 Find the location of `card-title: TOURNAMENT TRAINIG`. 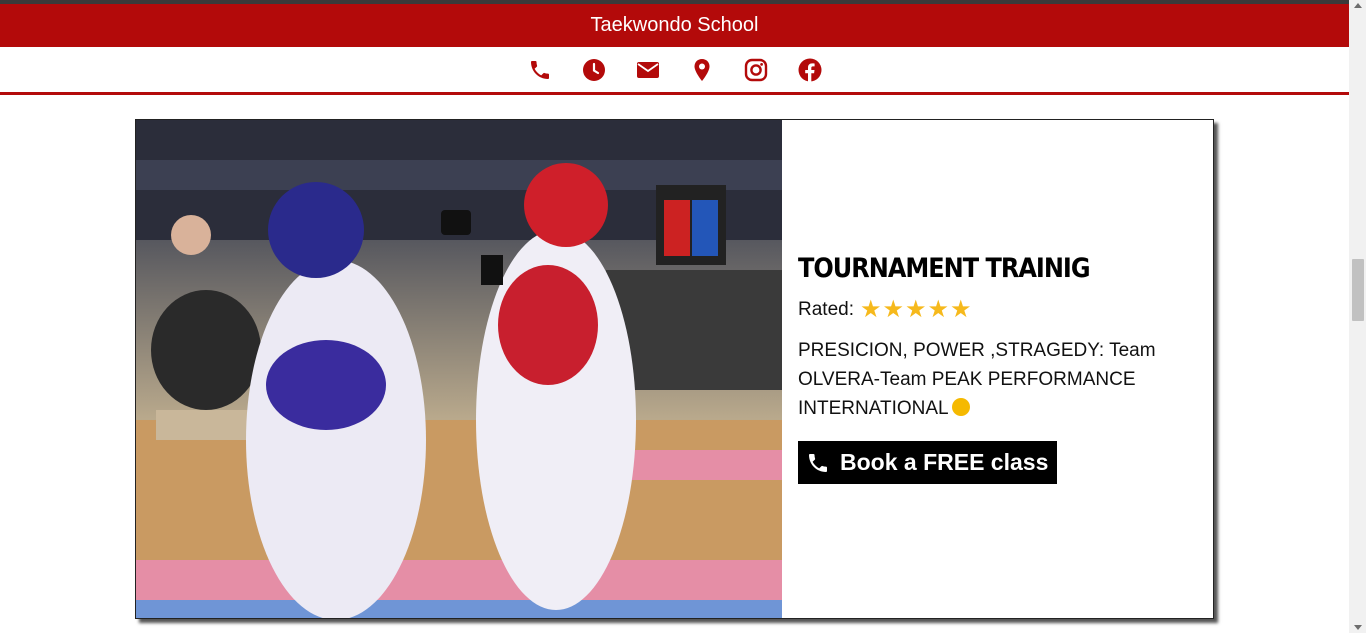

card-title: TOURNAMENT TRAINIG is located at coordinates (944, 268).